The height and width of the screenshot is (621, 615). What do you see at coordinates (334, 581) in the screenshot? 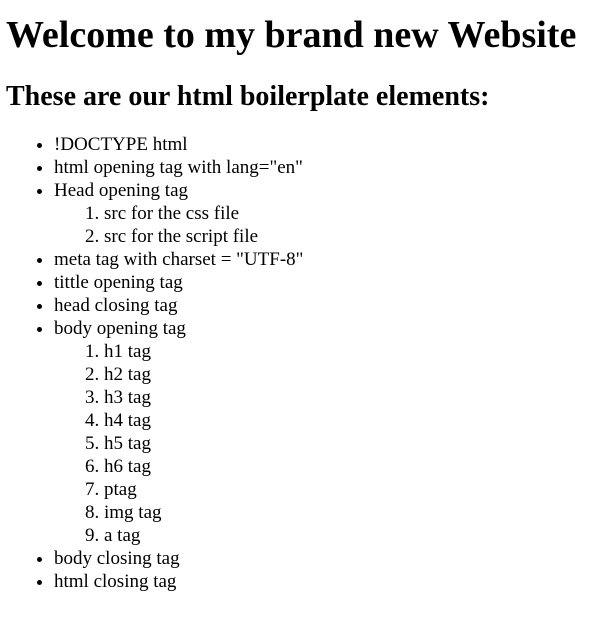
I see `list-item-html-closing: html closing tag` at bounding box center [334, 581].